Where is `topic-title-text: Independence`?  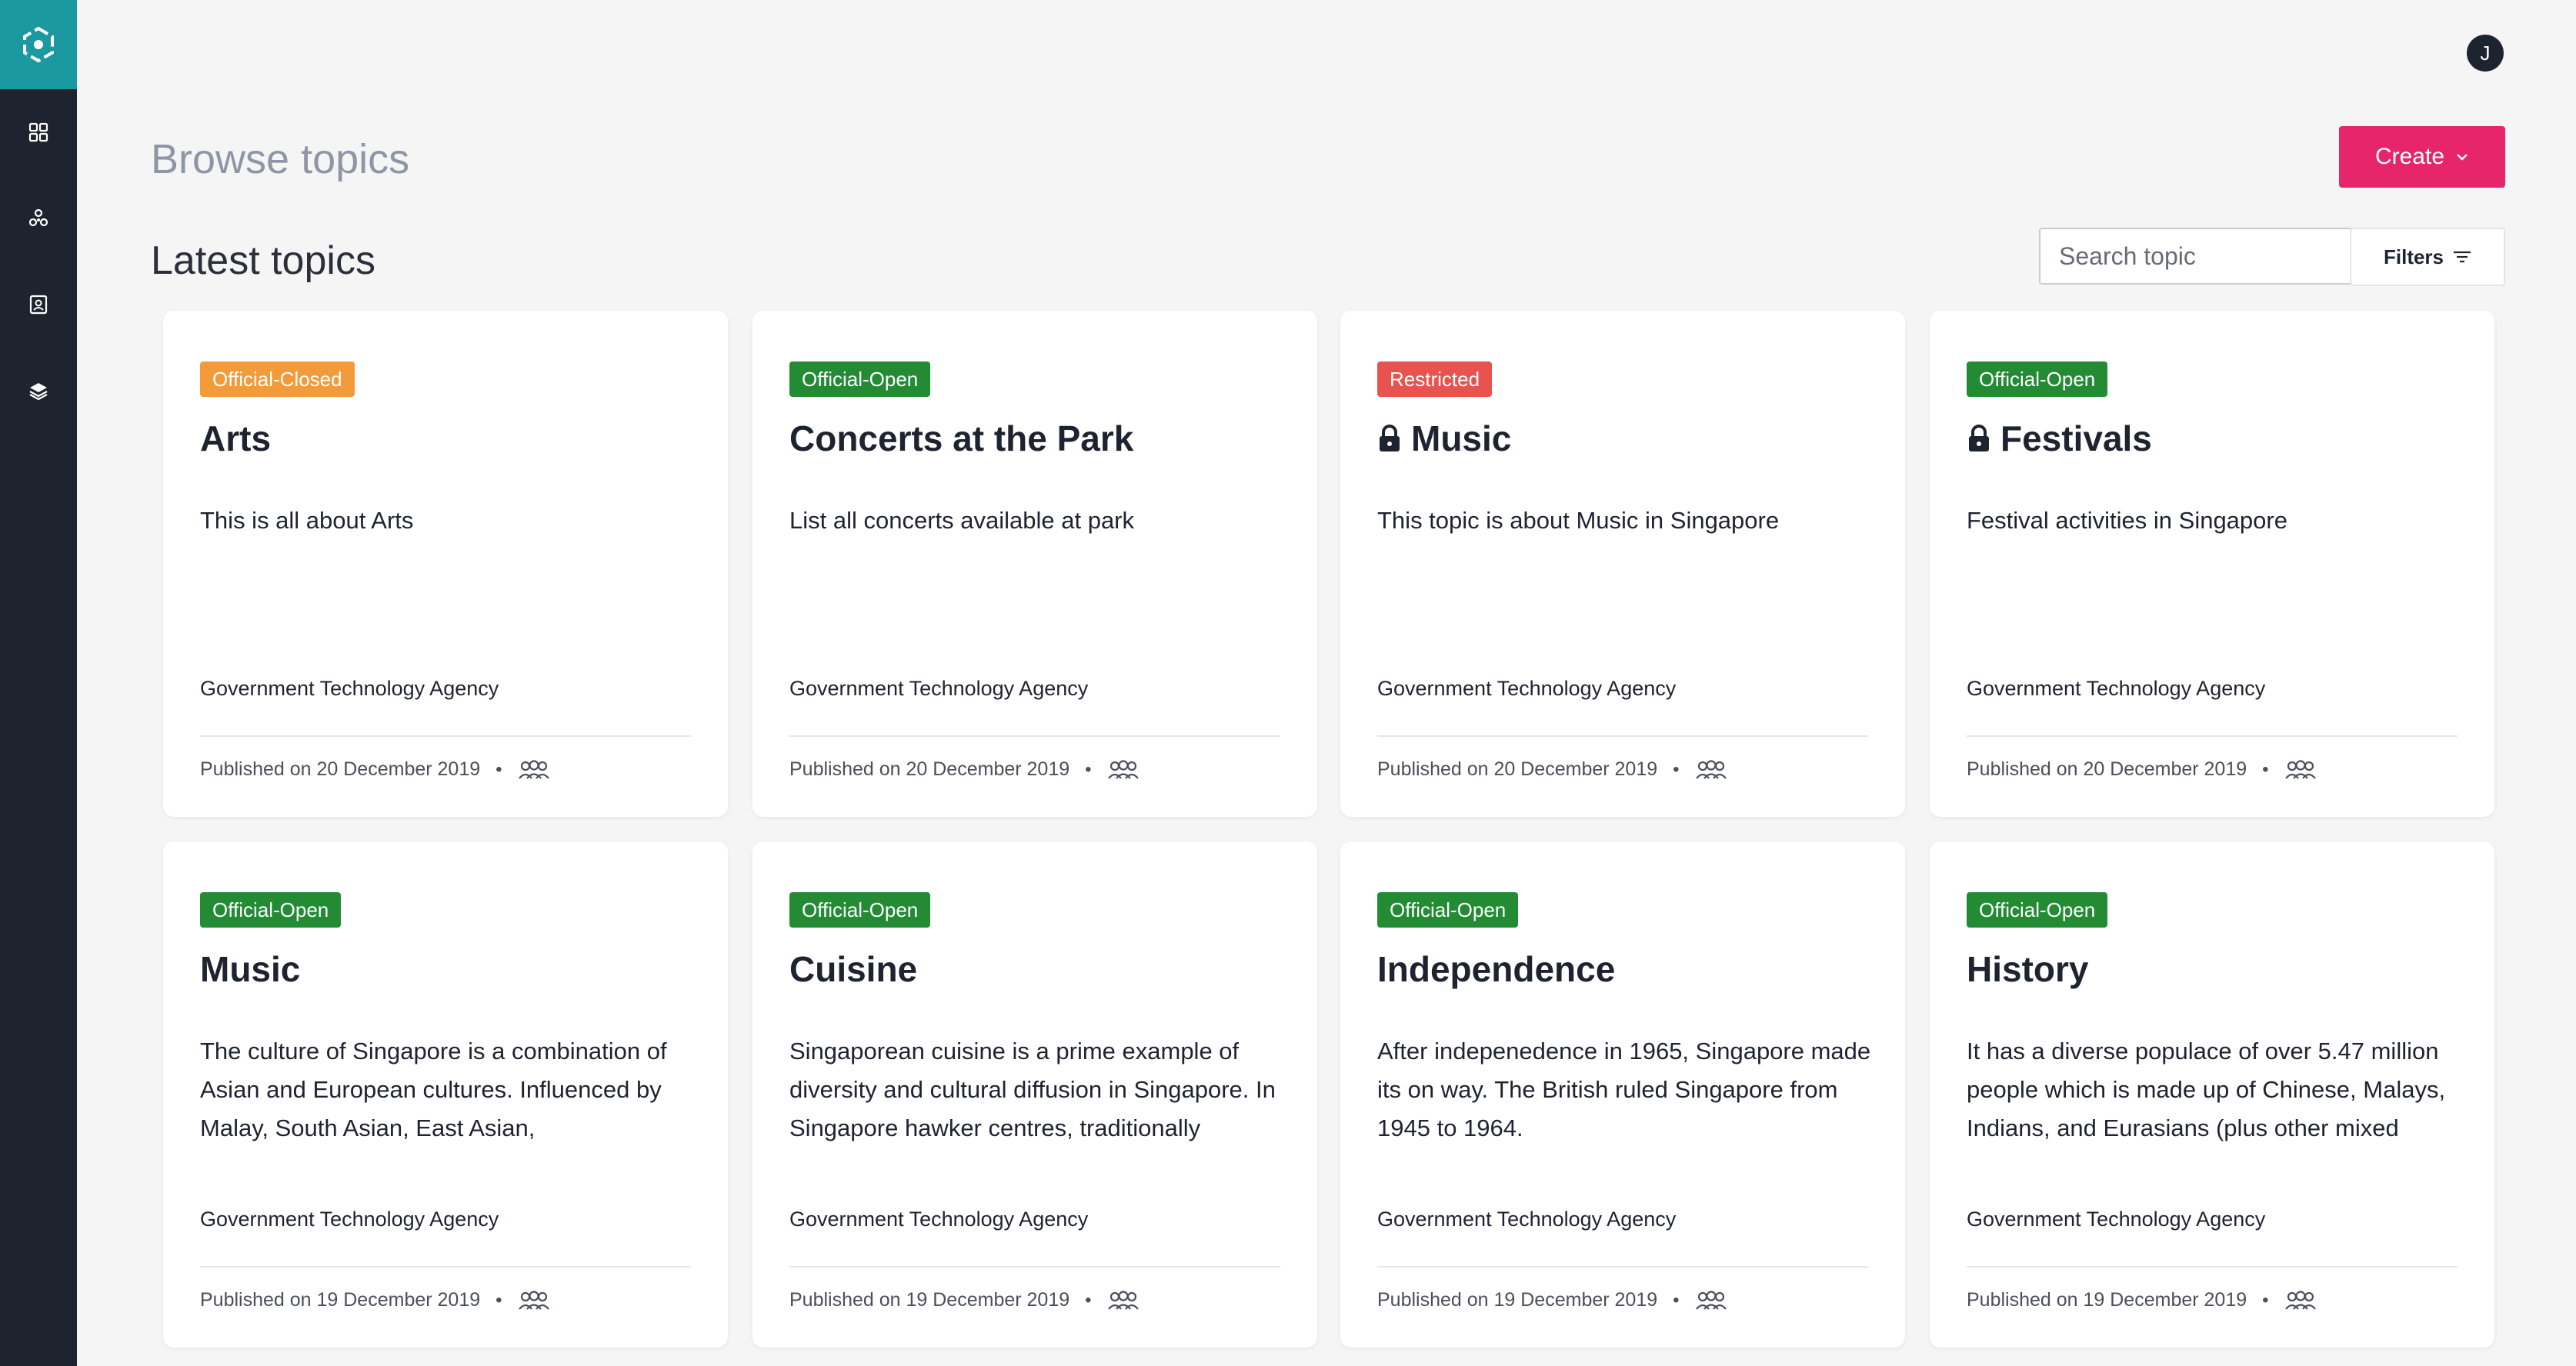 topic-title-text: Independence is located at coordinates (1496, 969).